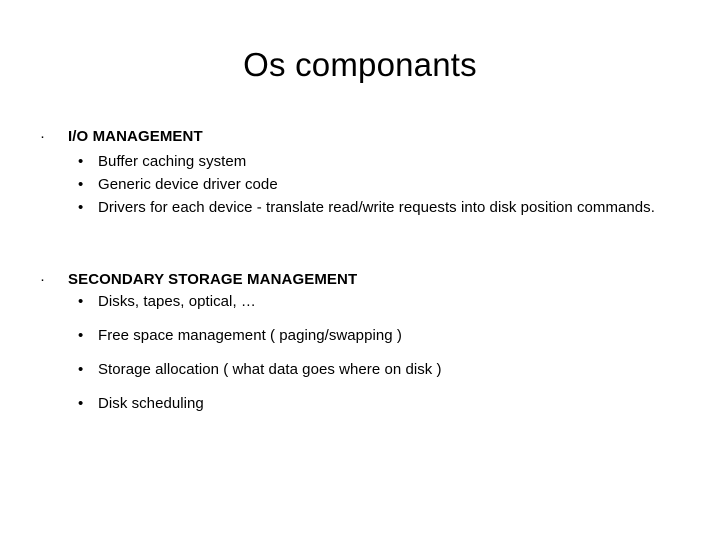  What do you see at coordinates (360, 403) in the screenshot?
I see `list-item: • Disk scheduling` at bounding box center [360, 403].